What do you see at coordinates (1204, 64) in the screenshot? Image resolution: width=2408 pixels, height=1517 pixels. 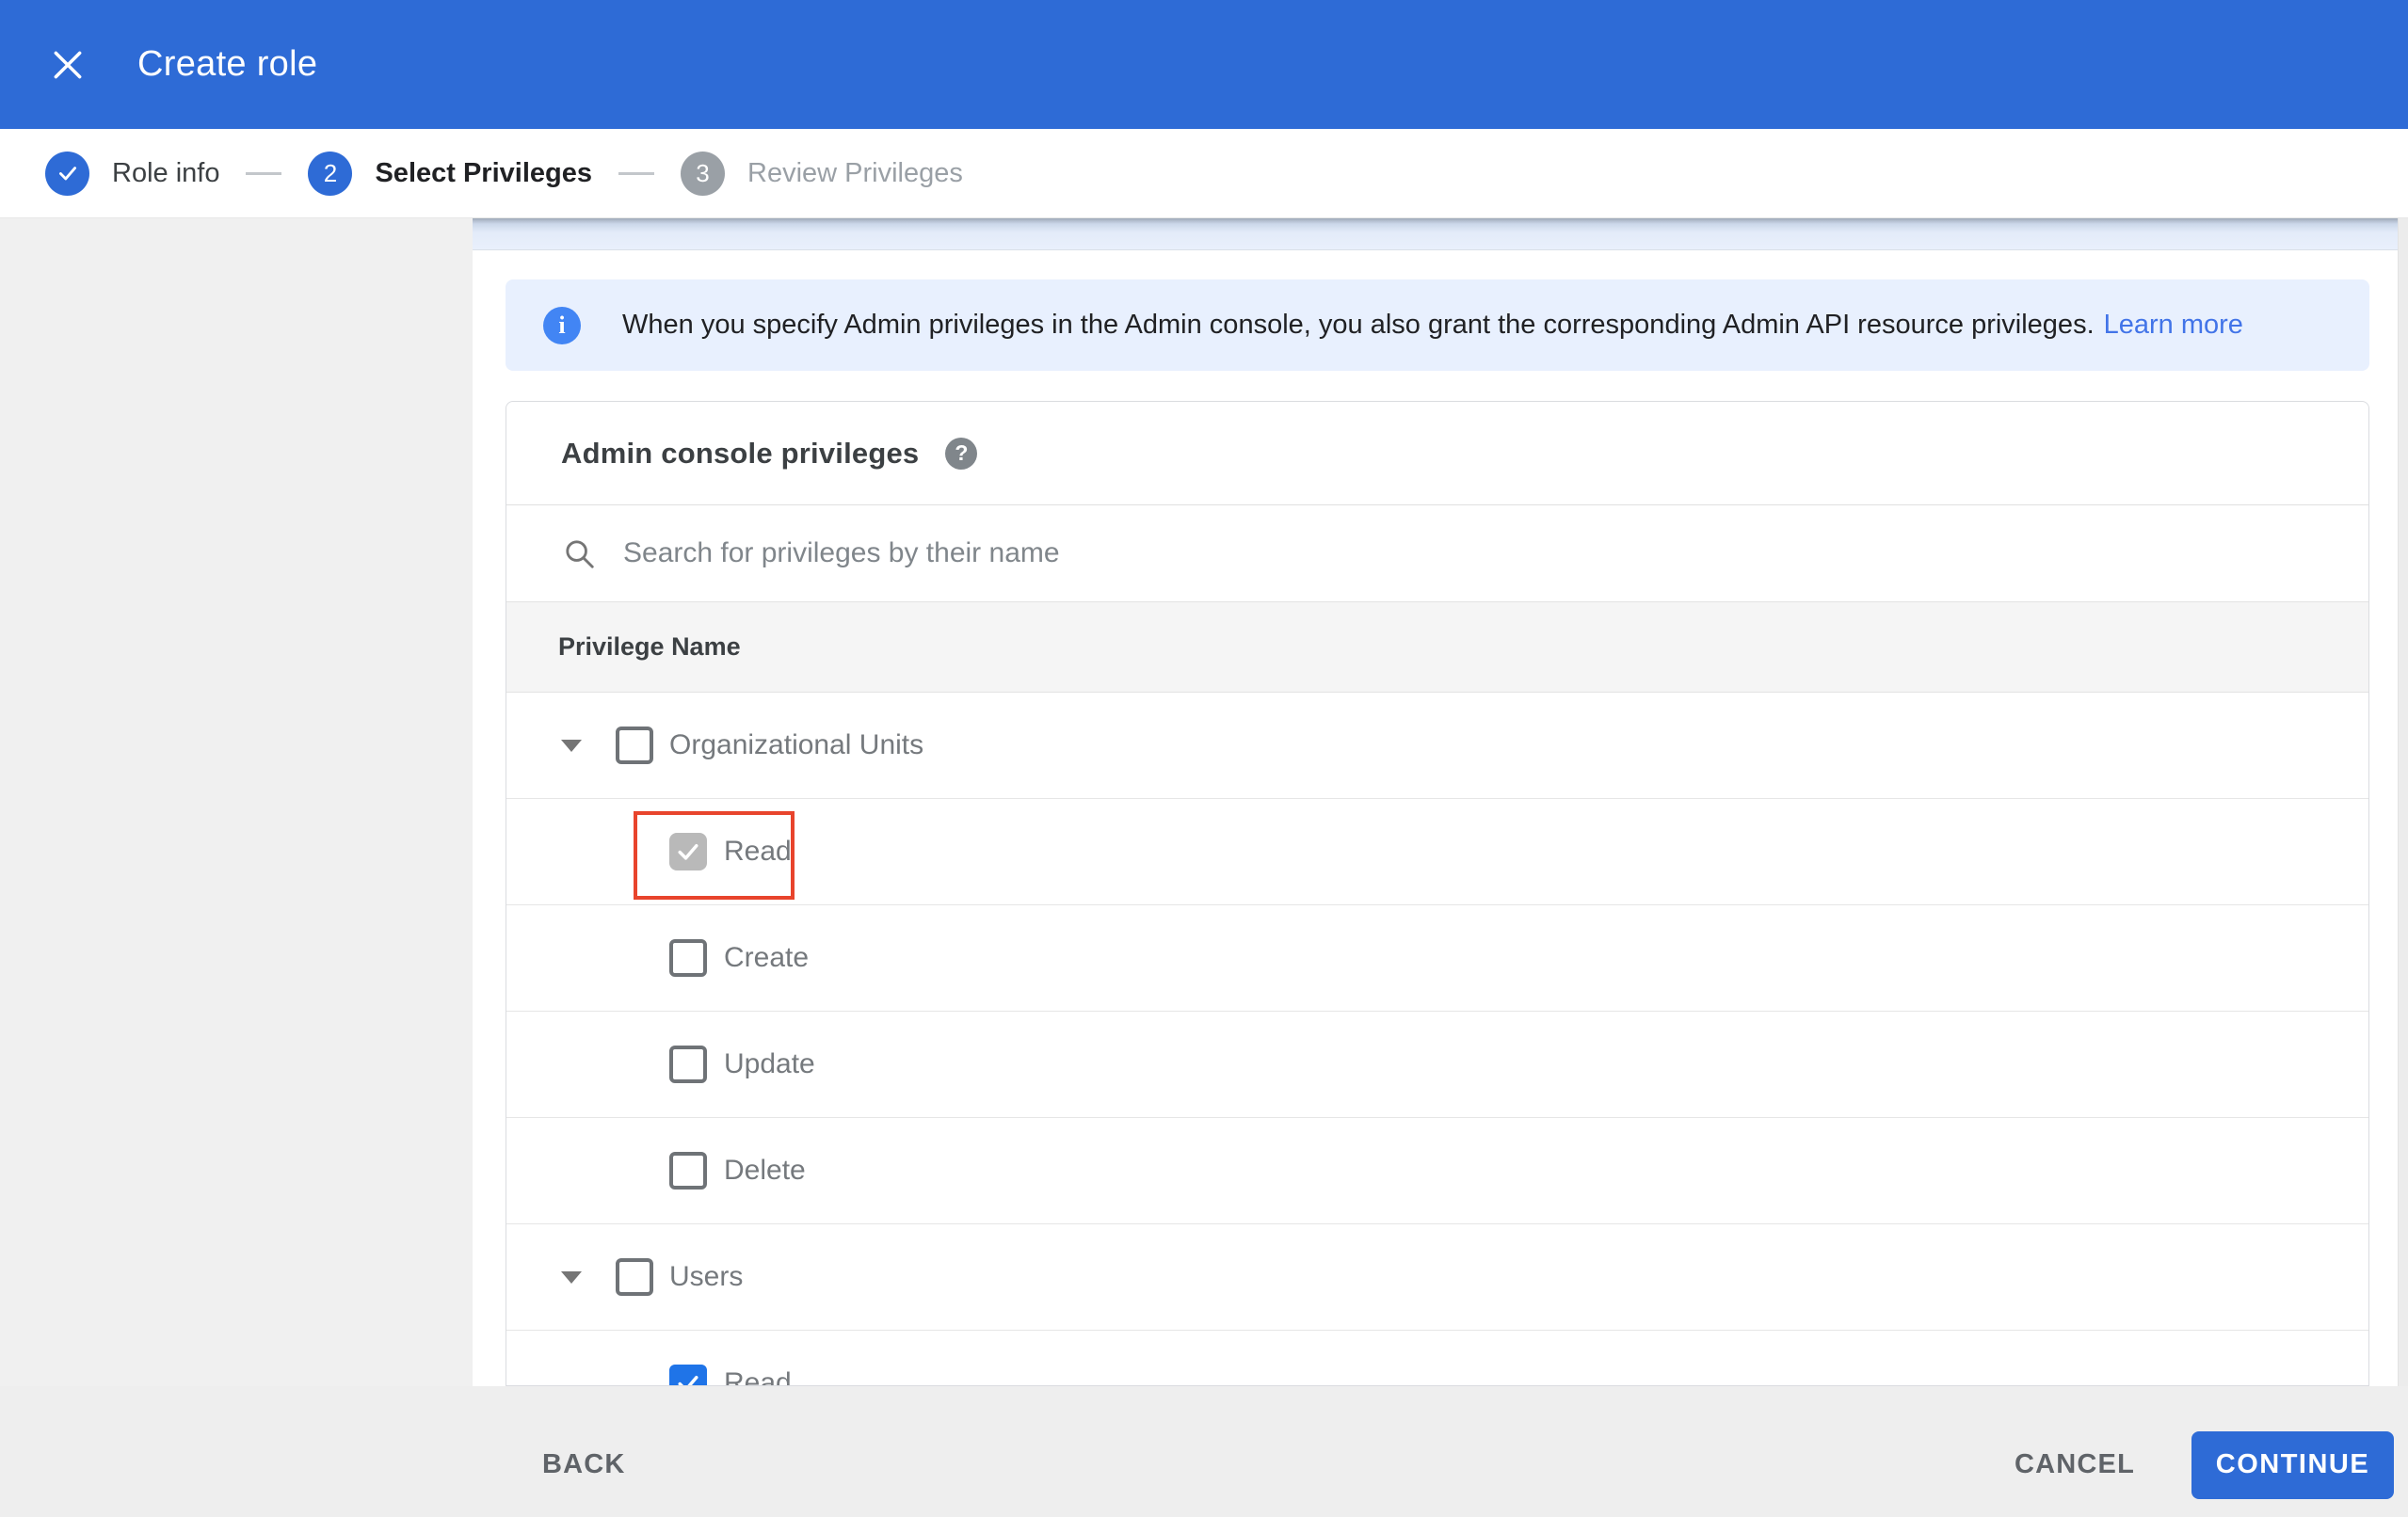 I see `dialog-header: Create role` at bounding box center [1204, 64].